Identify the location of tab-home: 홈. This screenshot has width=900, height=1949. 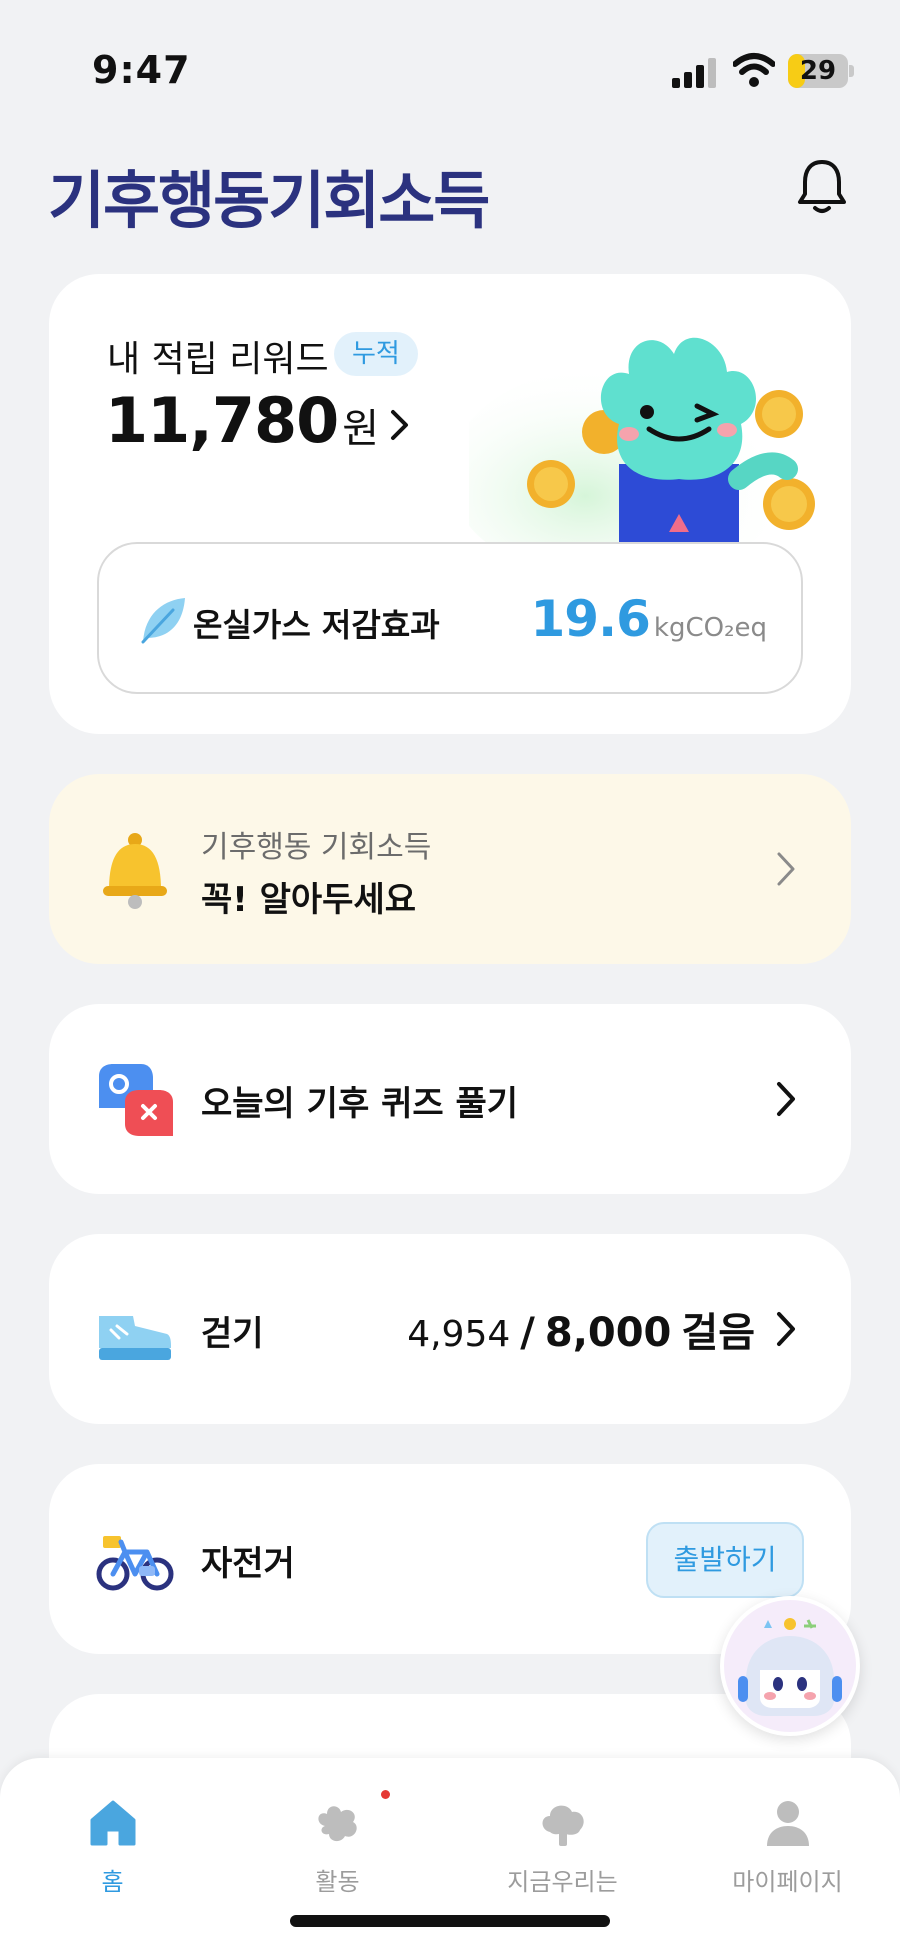
(112, 1846).